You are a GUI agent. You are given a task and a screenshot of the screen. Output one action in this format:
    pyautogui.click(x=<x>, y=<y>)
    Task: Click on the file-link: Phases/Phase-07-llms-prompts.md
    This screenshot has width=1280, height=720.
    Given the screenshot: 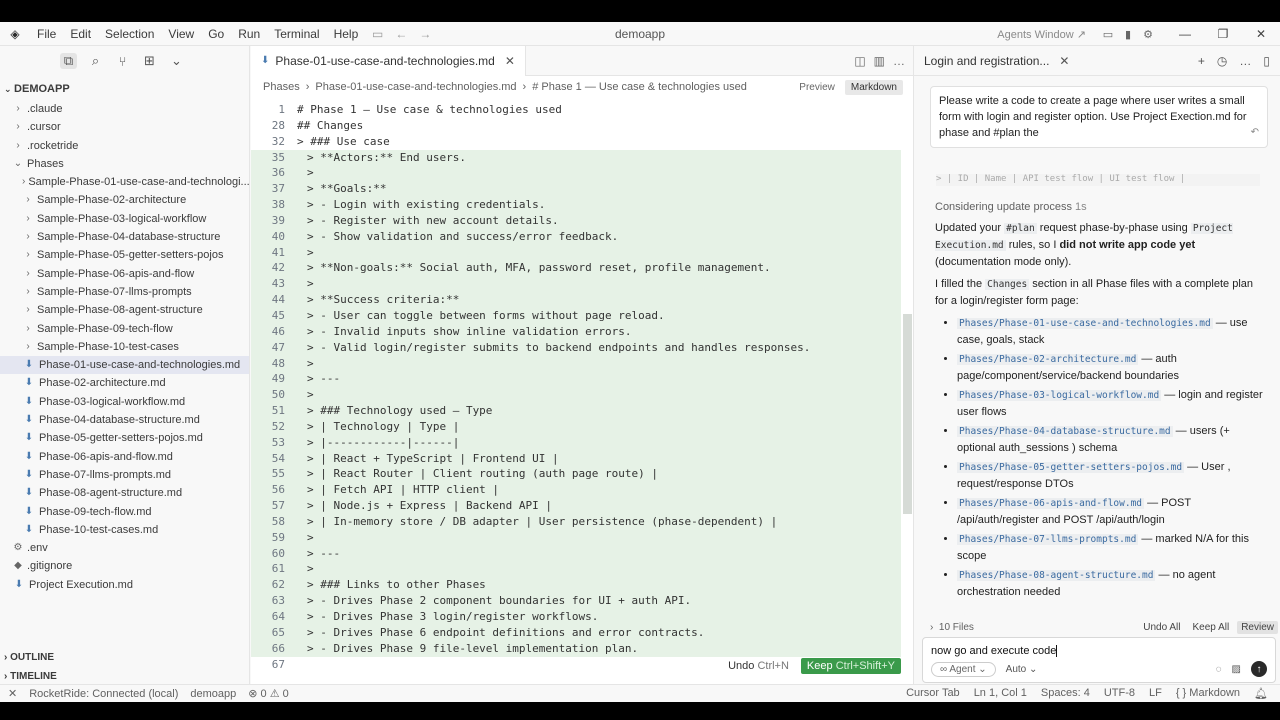 What is the action you would take?
    pyautogui.click(x=1048, y=539)
    